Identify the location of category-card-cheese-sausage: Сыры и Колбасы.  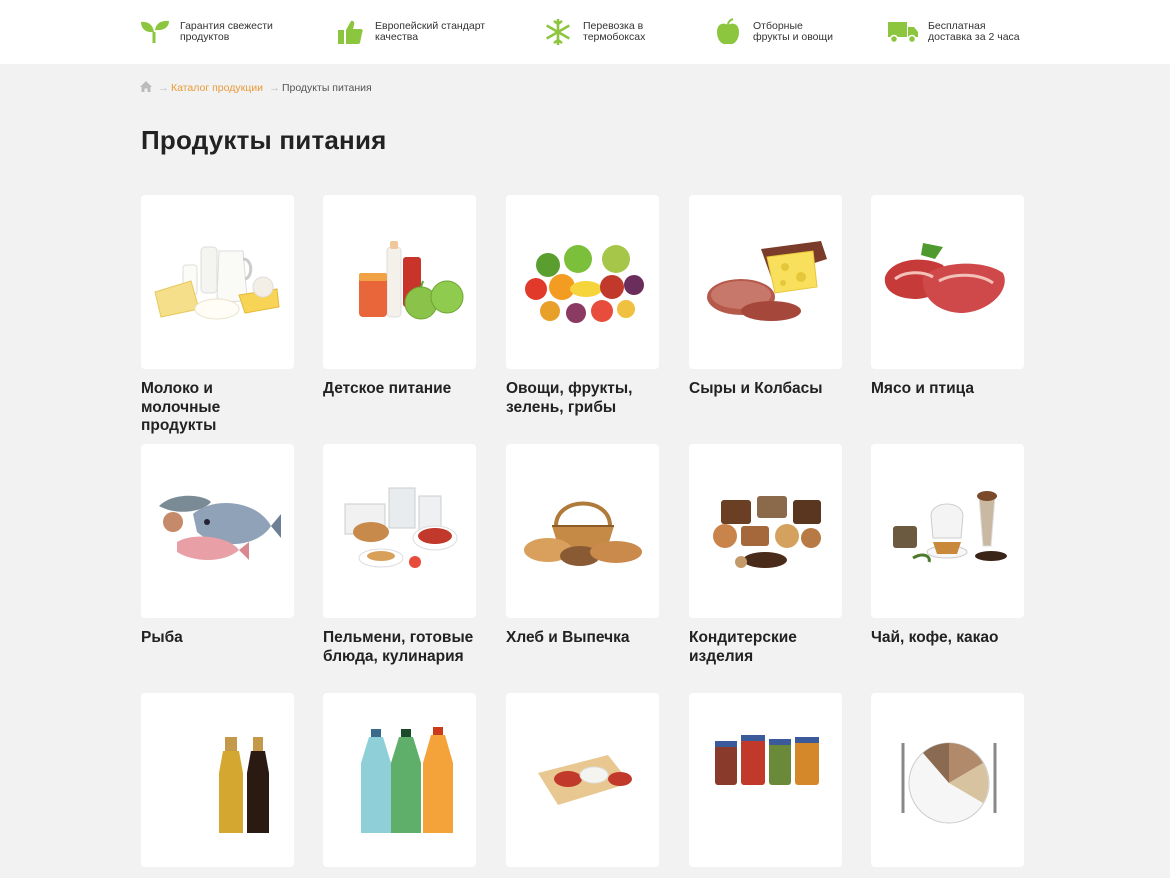
(765, 297).